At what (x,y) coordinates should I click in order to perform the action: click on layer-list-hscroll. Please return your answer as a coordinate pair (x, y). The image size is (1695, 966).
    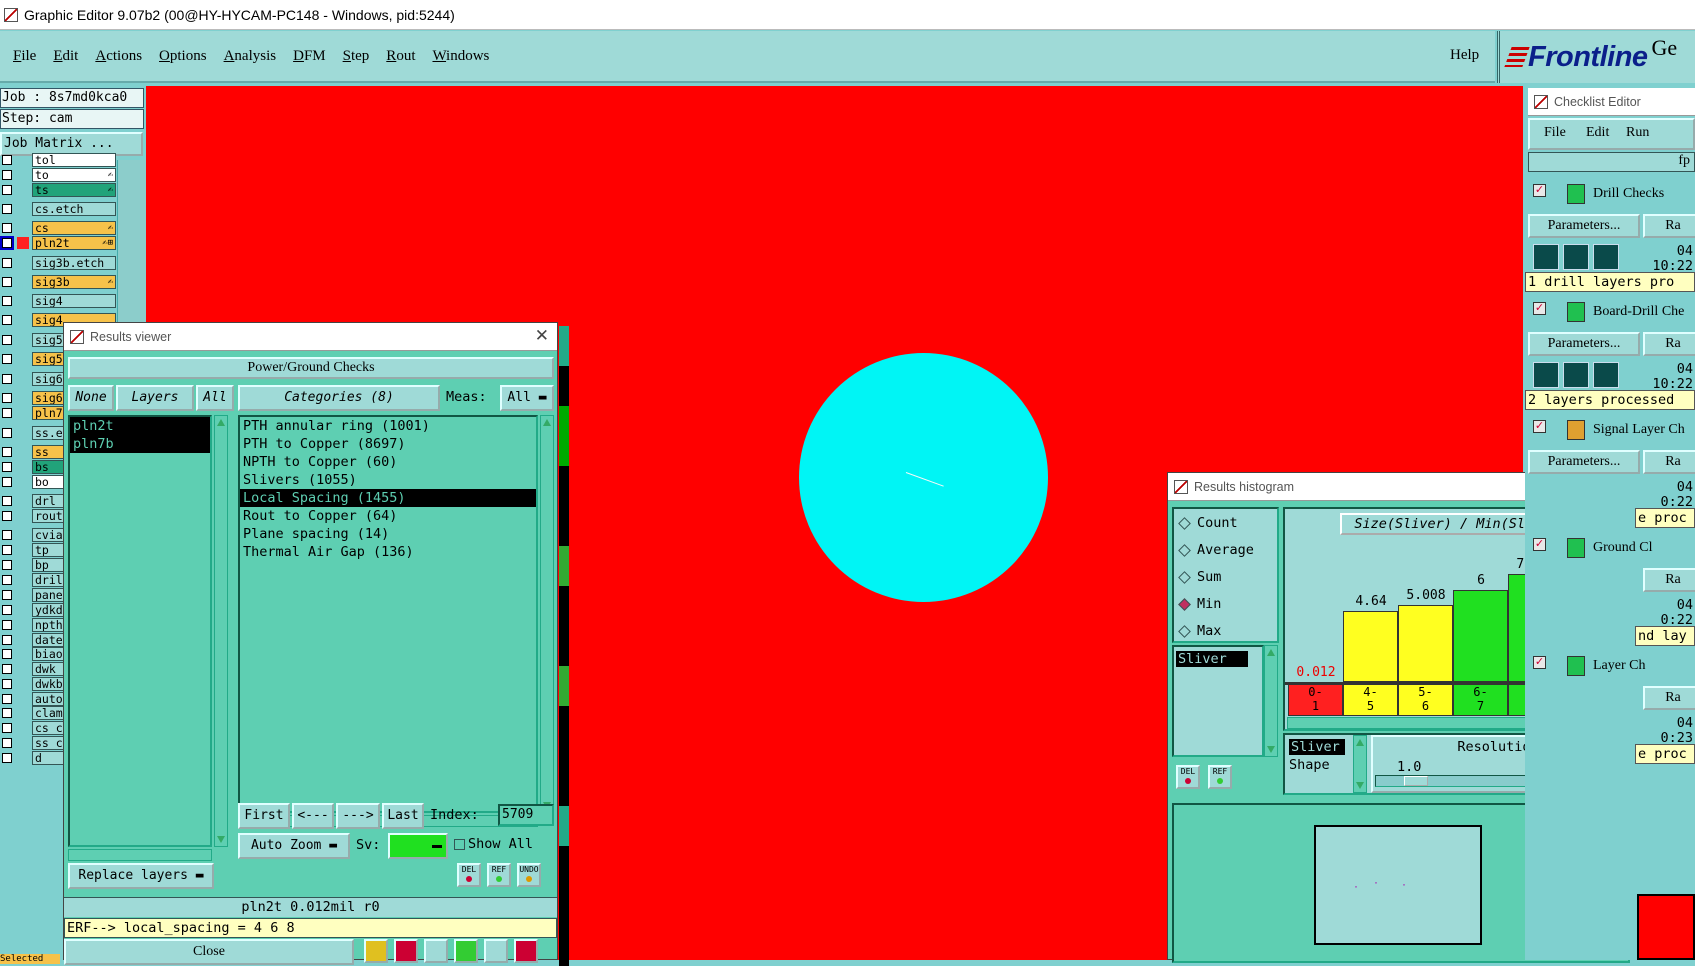
    Looking at the image, I should click on (140, 855).